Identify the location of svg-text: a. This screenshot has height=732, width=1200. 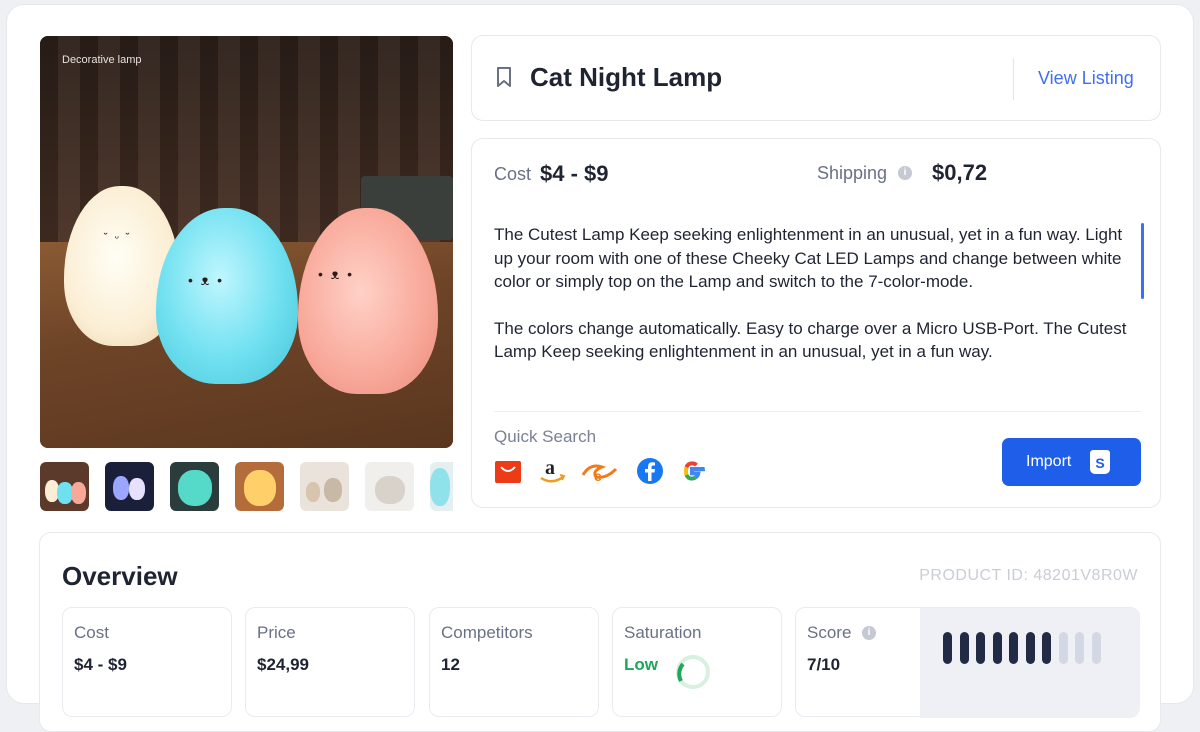
(550, 468).